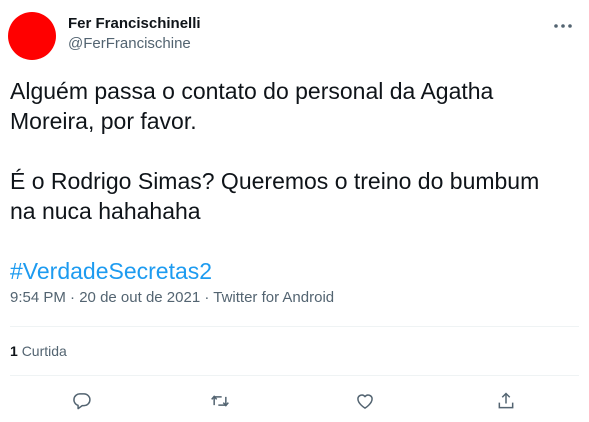 The image size is (589, 422). I want to click on retweet-icon, so click(220, 401).